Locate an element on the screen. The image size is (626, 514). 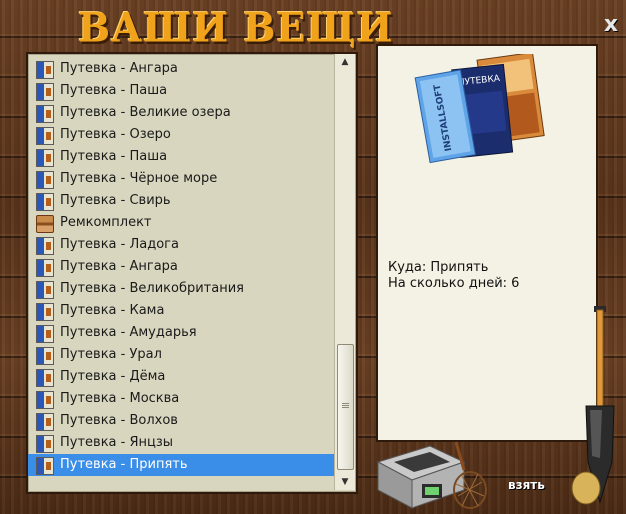
list-item: Путевка - Великие озера is located at coordinates (181, 113).